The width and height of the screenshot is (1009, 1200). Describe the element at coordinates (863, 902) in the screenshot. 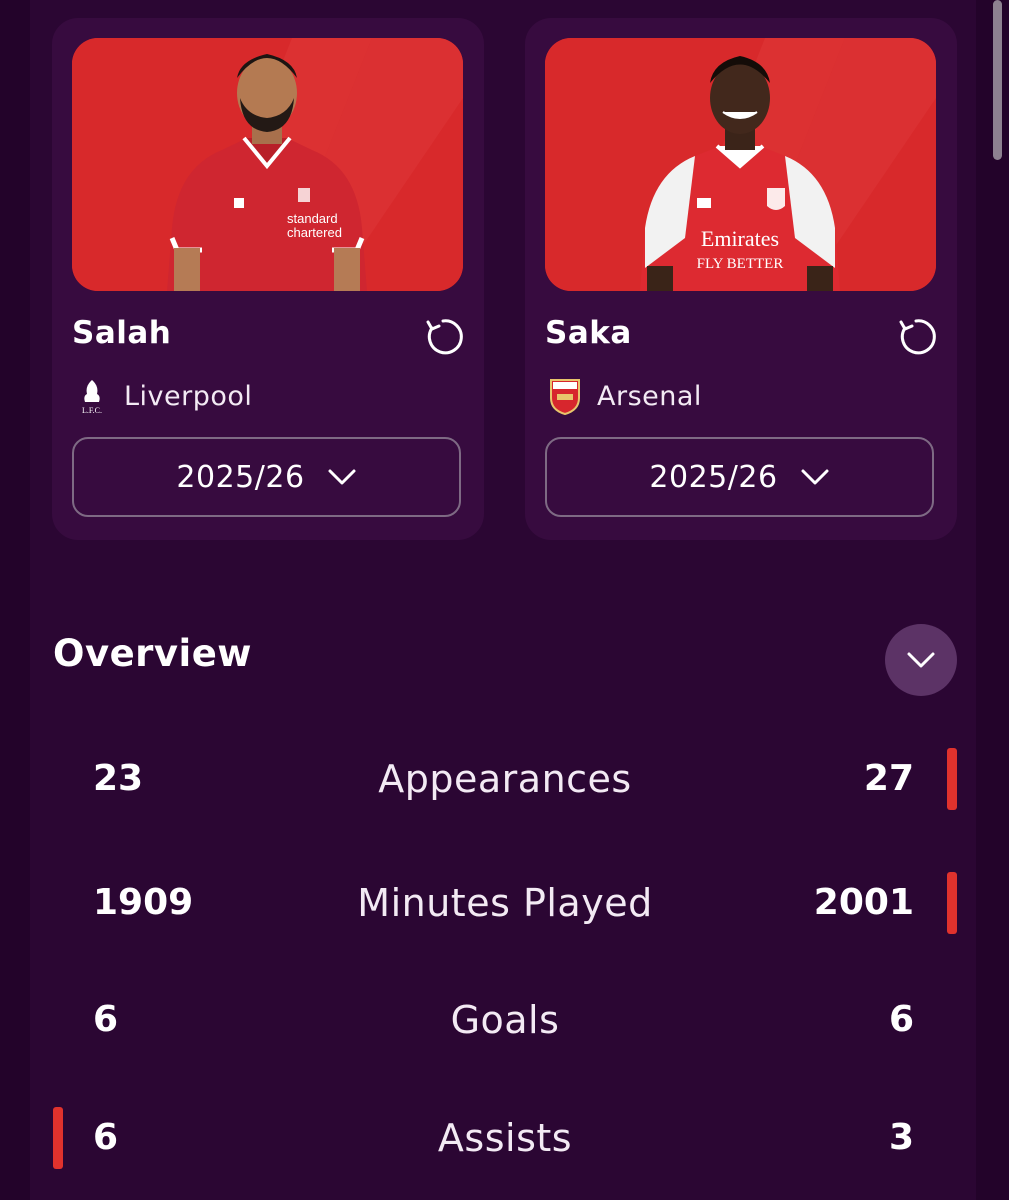

I see `stat-right-value: 2001` at that location.